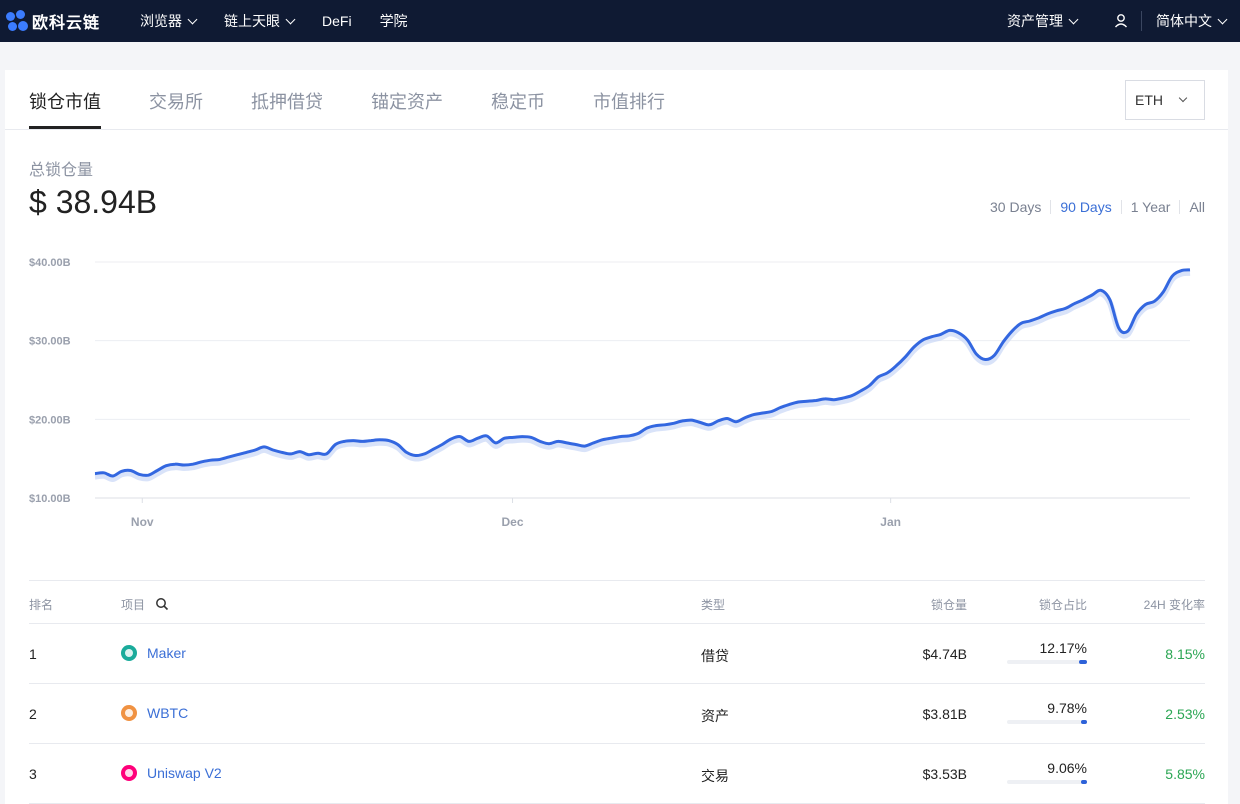 The image size is (1240, 804). I want to click on range-90-days: 90 Days, so click(1085, 207).